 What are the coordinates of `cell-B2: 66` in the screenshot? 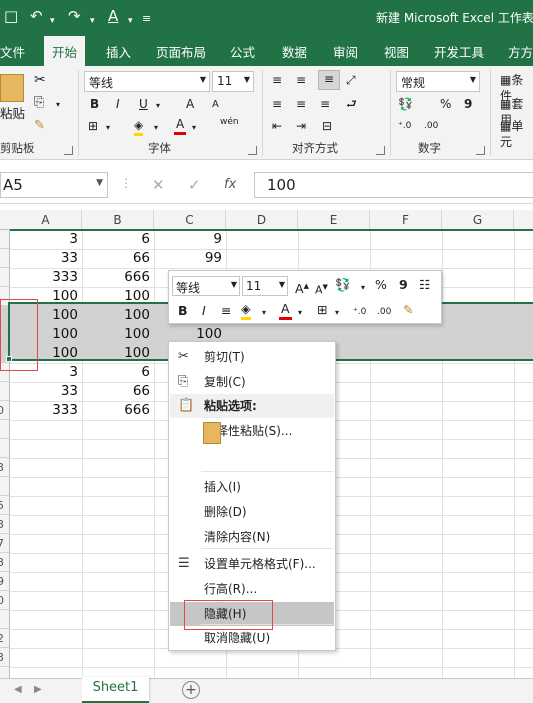 It's located at (118, 258).